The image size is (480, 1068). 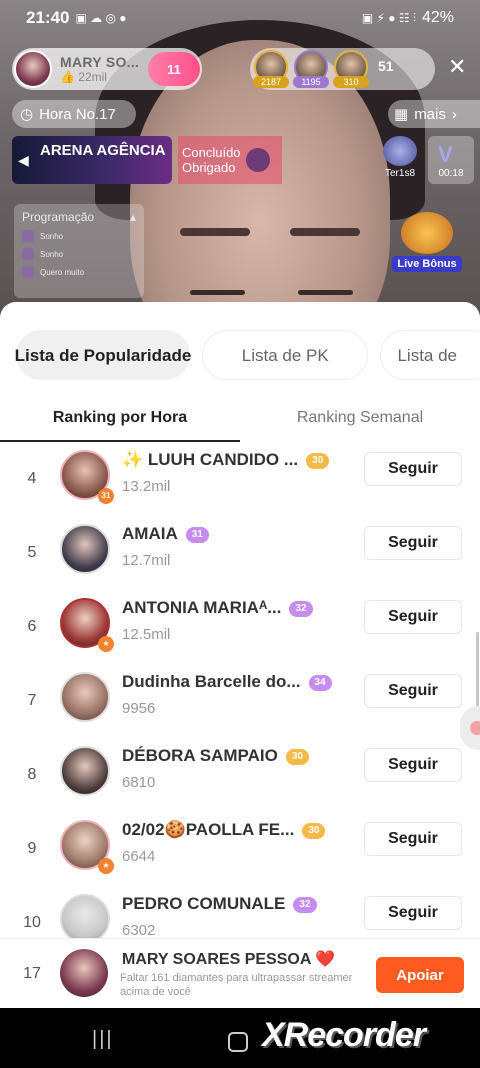 I want to click on treasure-icon, so click(x=427, y=233).